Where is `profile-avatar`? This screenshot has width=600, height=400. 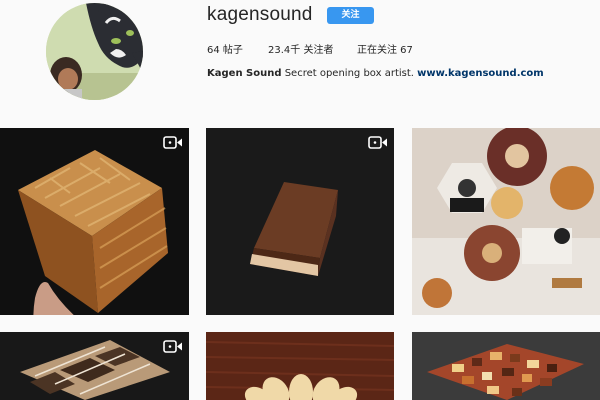 profile-avatar is located at coordinates (94, 51).